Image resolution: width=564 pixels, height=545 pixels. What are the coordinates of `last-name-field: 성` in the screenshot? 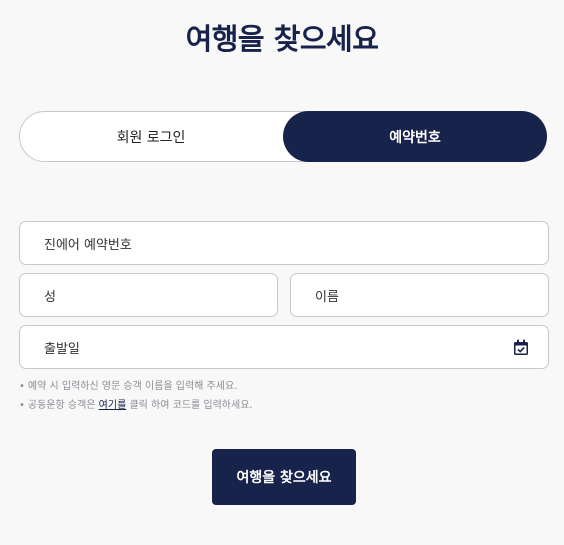 It's located at (148, 295).